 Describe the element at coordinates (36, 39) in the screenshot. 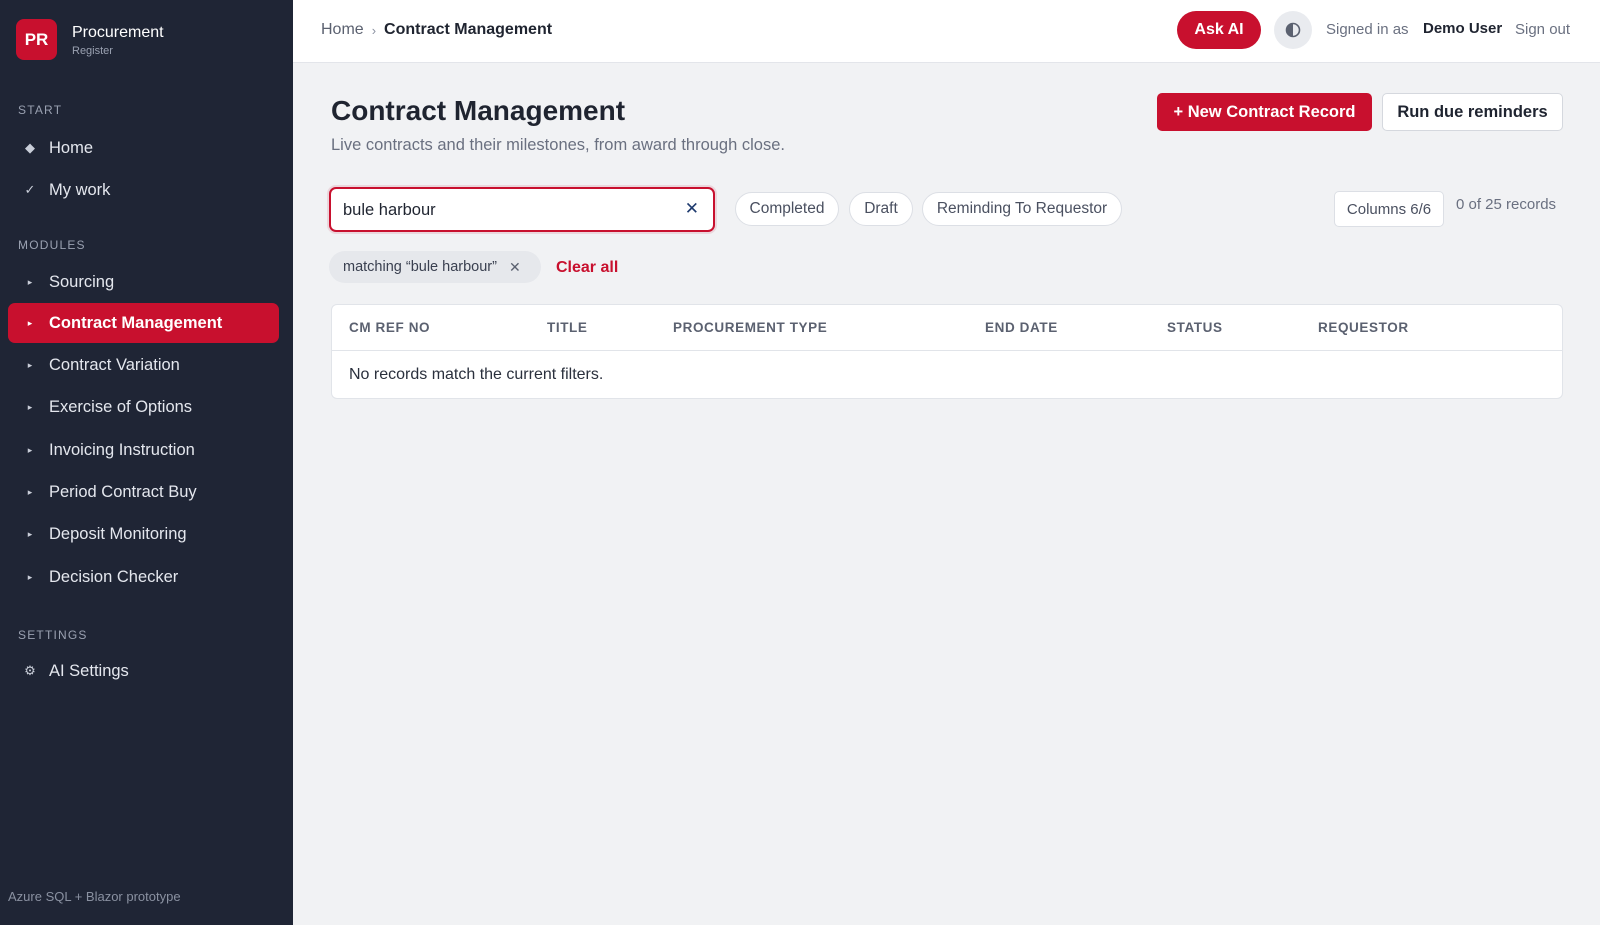

I see `brand-logo: PR` at that location.